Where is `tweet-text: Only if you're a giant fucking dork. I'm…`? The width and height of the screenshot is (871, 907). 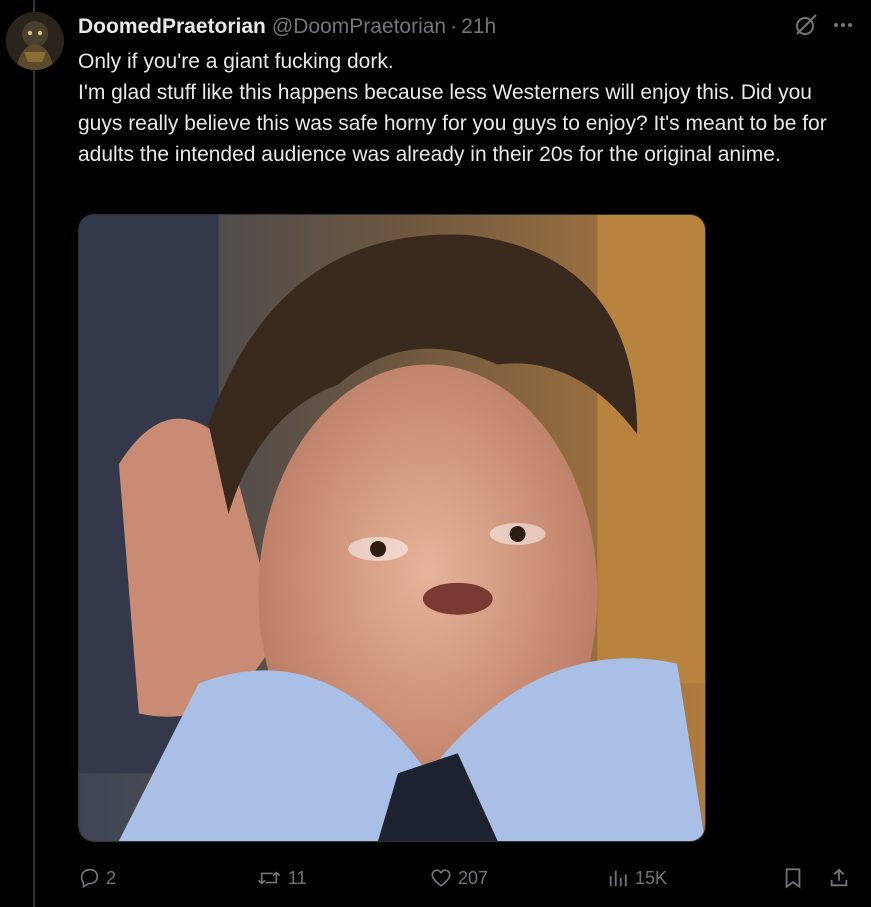
tweet-text: Only if you're a giant fucking dork. I'm… is located at coordinates (463, 108).